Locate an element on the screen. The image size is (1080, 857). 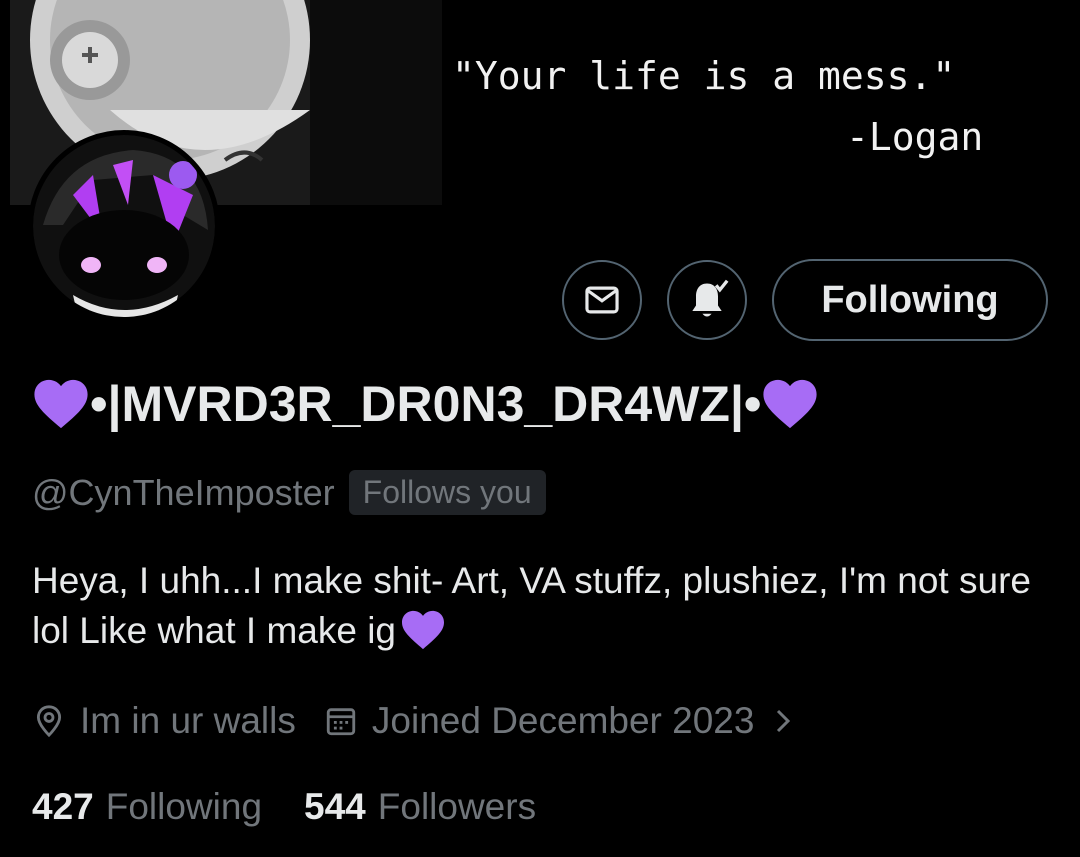
following-label: Following is located at coordinates (184, 806).